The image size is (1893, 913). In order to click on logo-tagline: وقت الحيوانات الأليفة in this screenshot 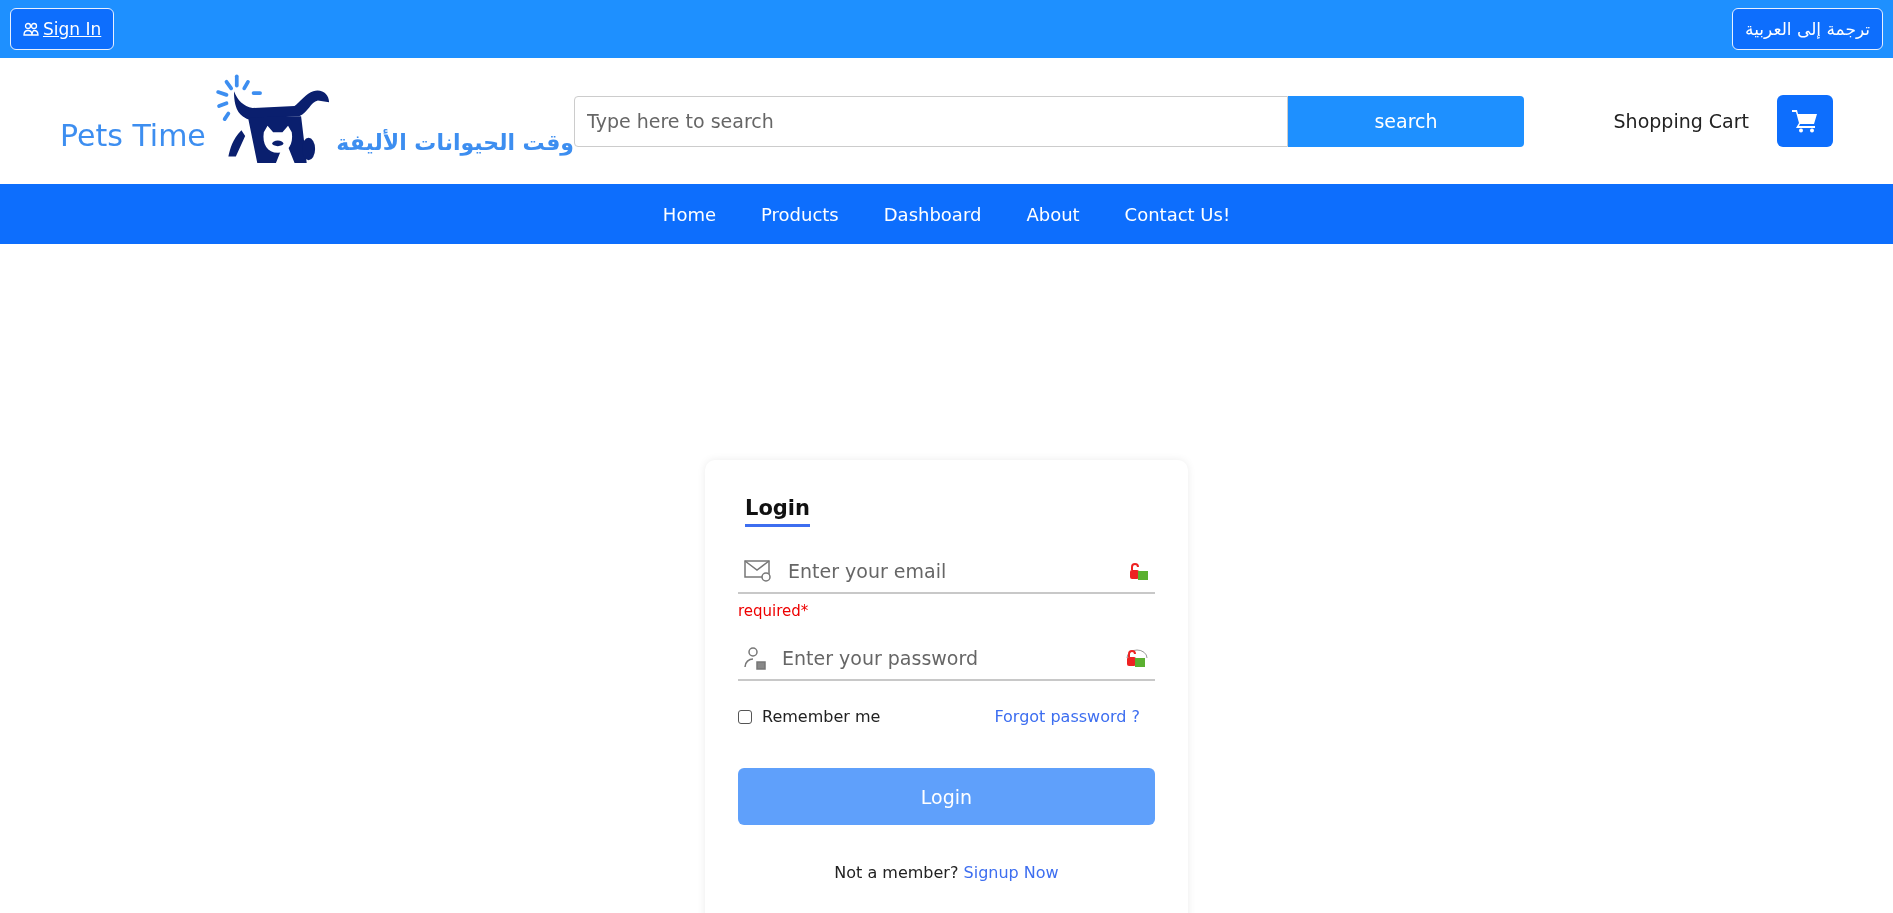, I will do `click(455, 142)`.